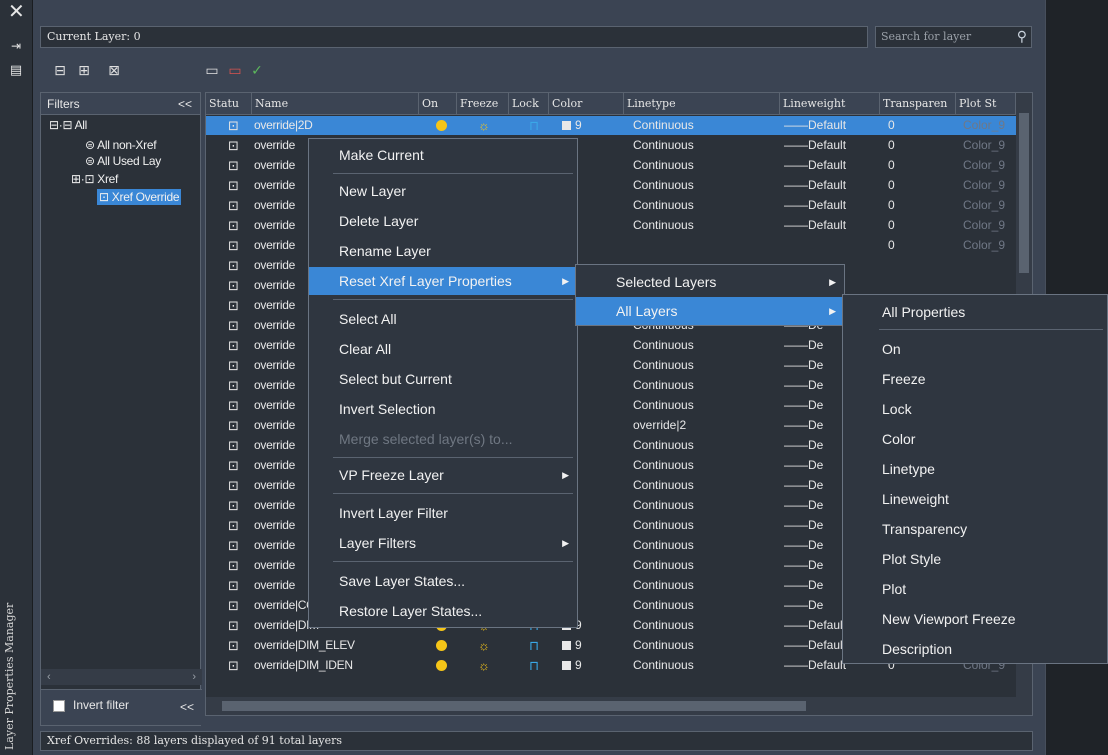  Describe the element at coordinates (335, 104) in the screenshot. I see `column-name: Name` at that location.